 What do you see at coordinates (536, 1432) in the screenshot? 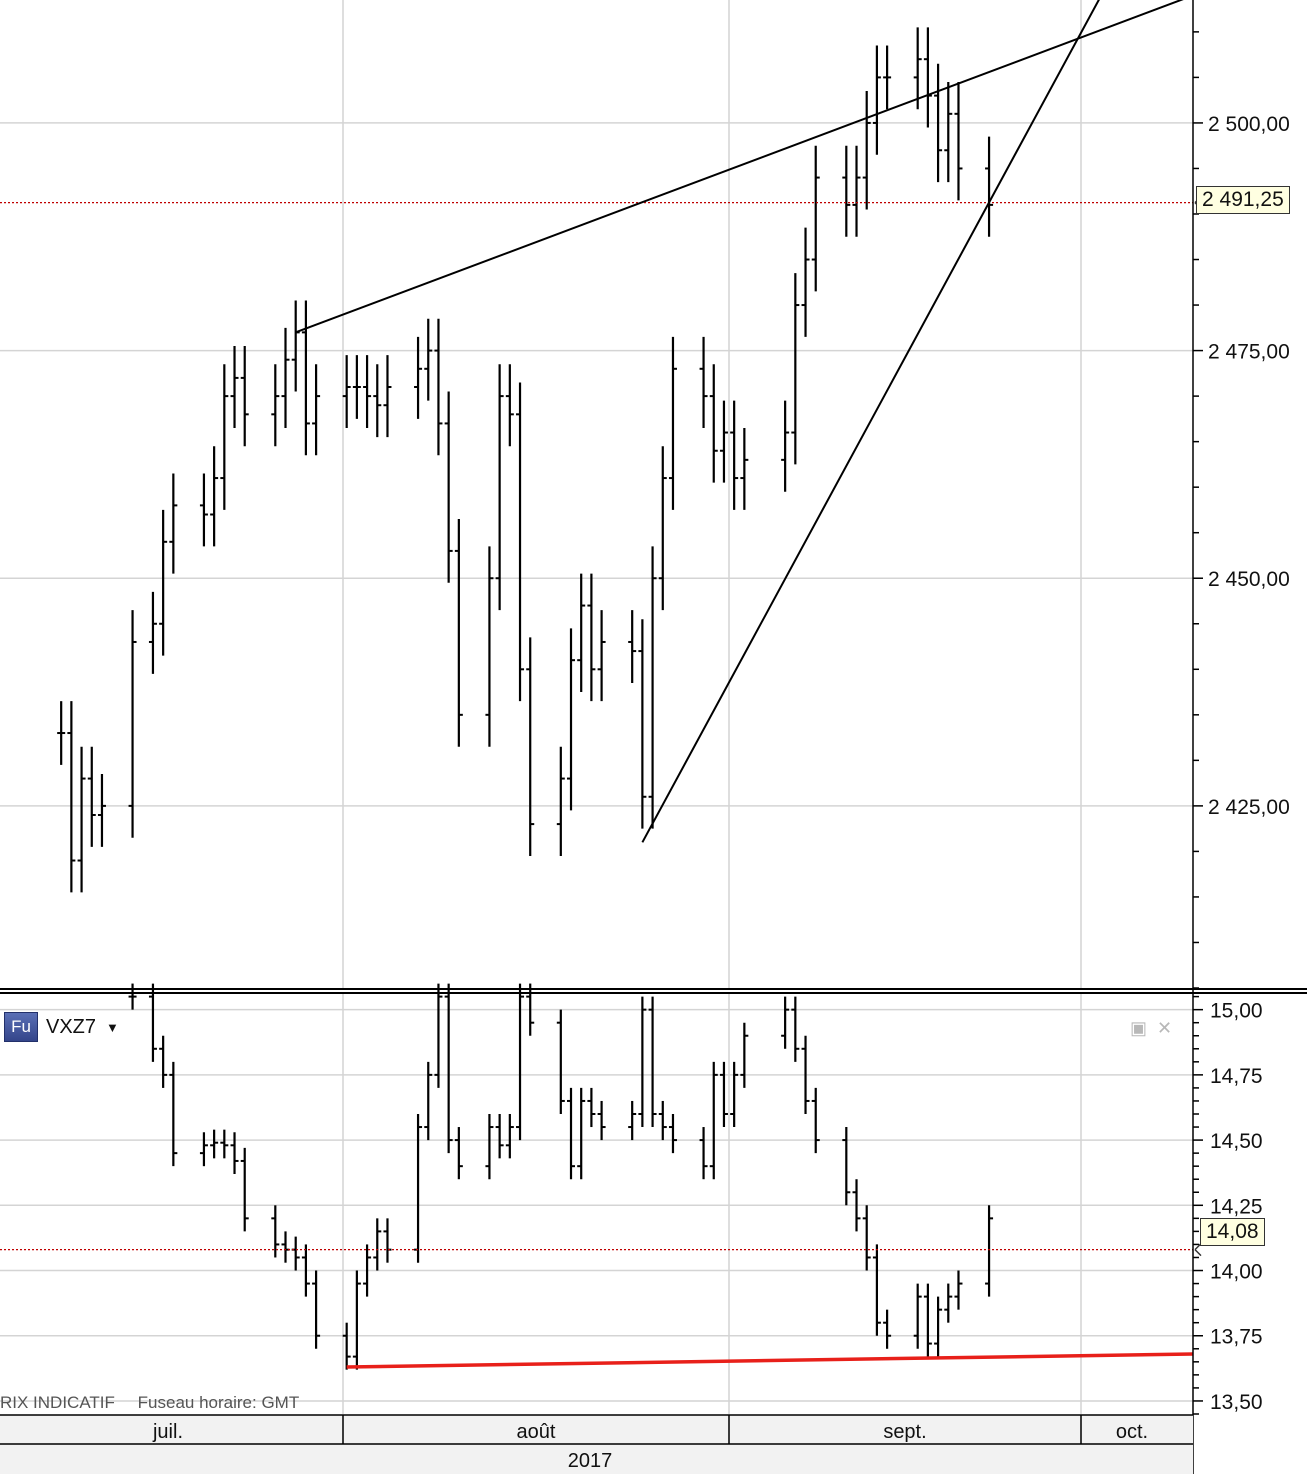
I see `month-label: août` at bounding box center [536, 1432].